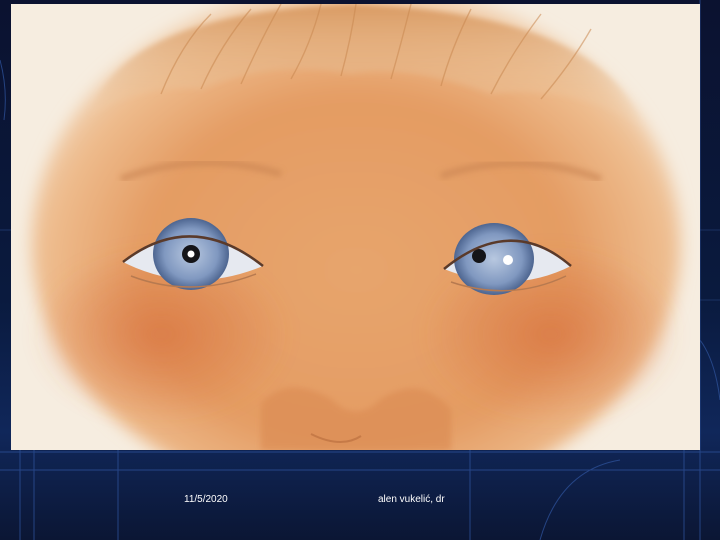 This screenshot has width=720, height=540. What do you see at coordinates (411, 499) in the screenshot?
I see `footer-author: alen vukelić, dr` at bounding box center [411, 499].